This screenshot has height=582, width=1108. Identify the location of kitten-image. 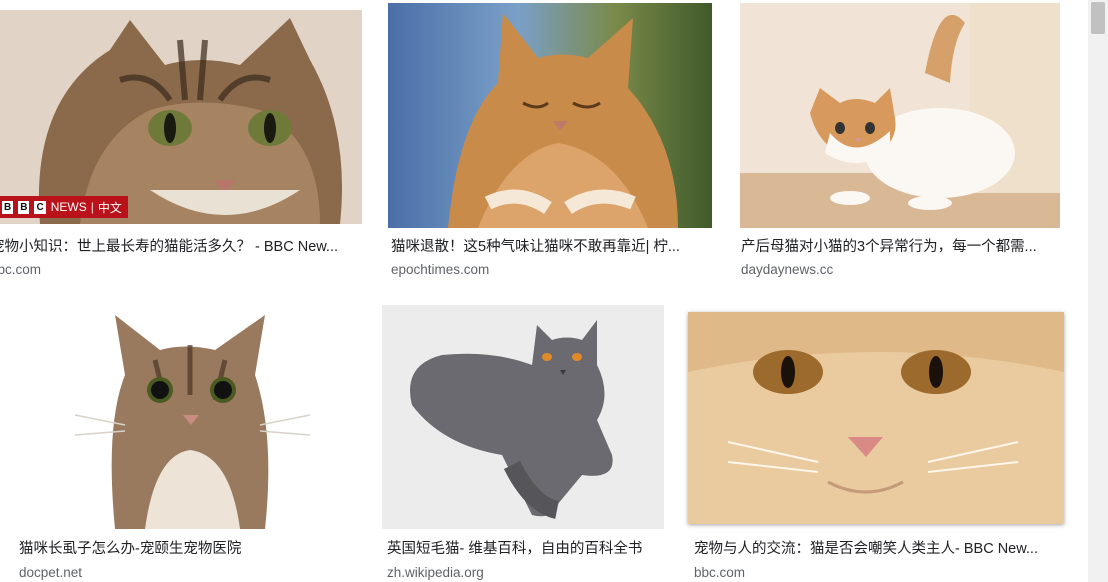
(900, 115).